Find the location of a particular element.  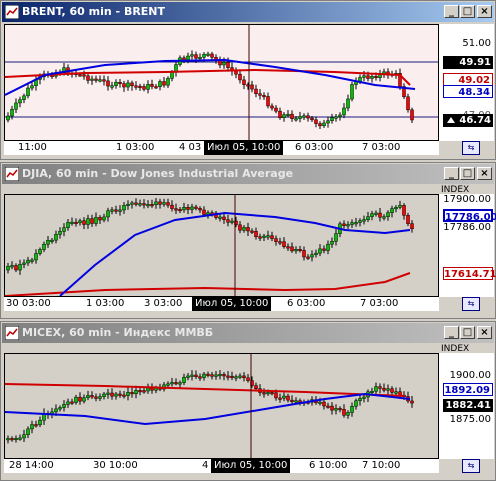

time-label: 30 10:00 is located at coordinates (115, 465).